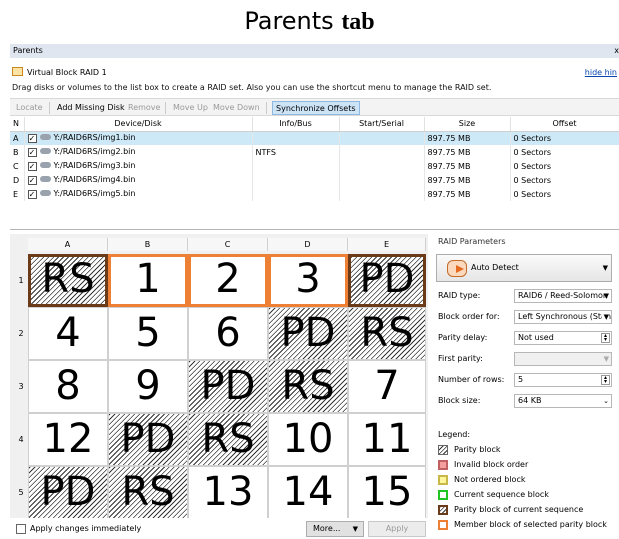 Image resolution: width=619 pixels, height=539 pixels. I want to click on block-order-select: Left Synchronous (Stan ▼, so click(563, 317).